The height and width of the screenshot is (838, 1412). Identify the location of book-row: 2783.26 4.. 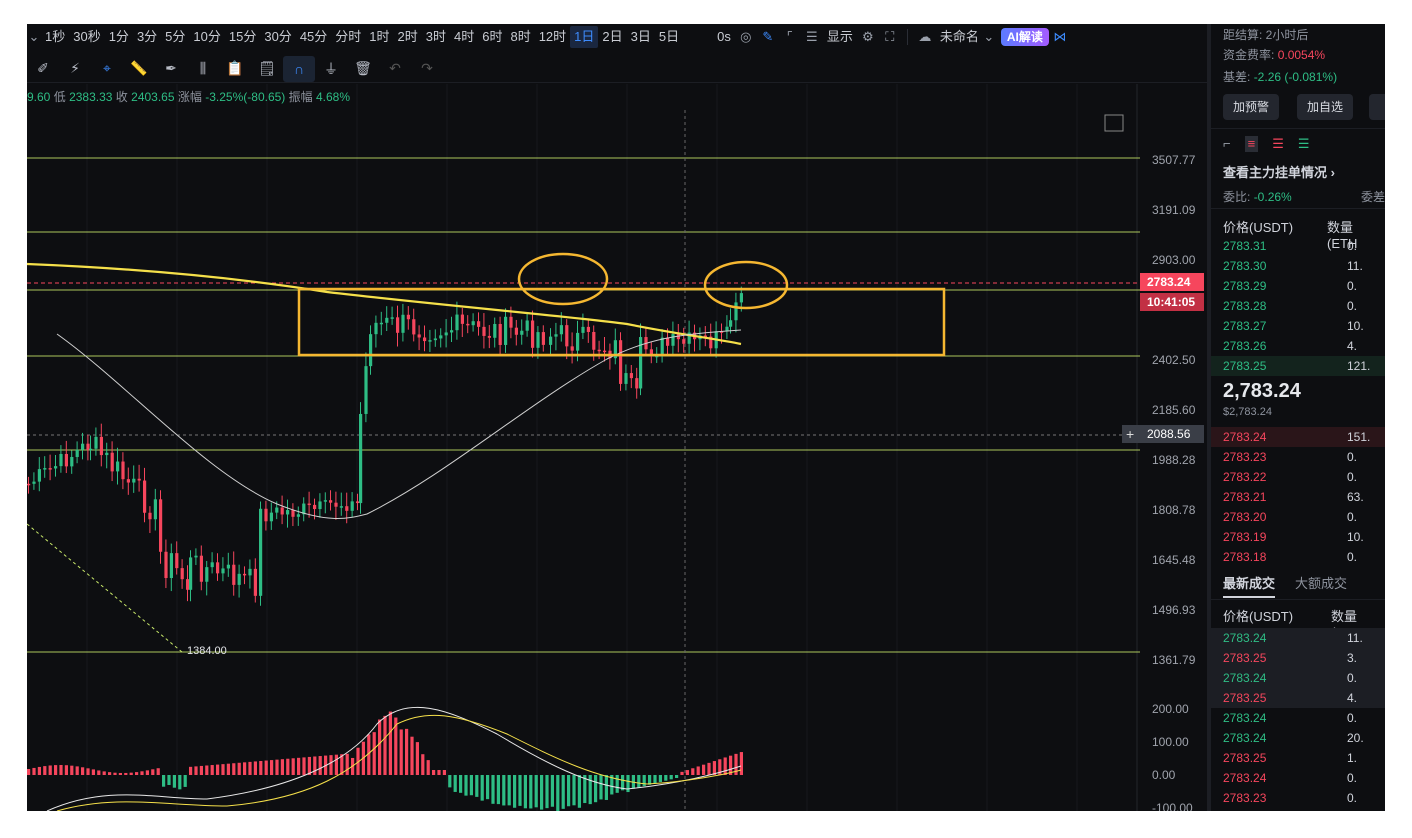
(1298, 346).